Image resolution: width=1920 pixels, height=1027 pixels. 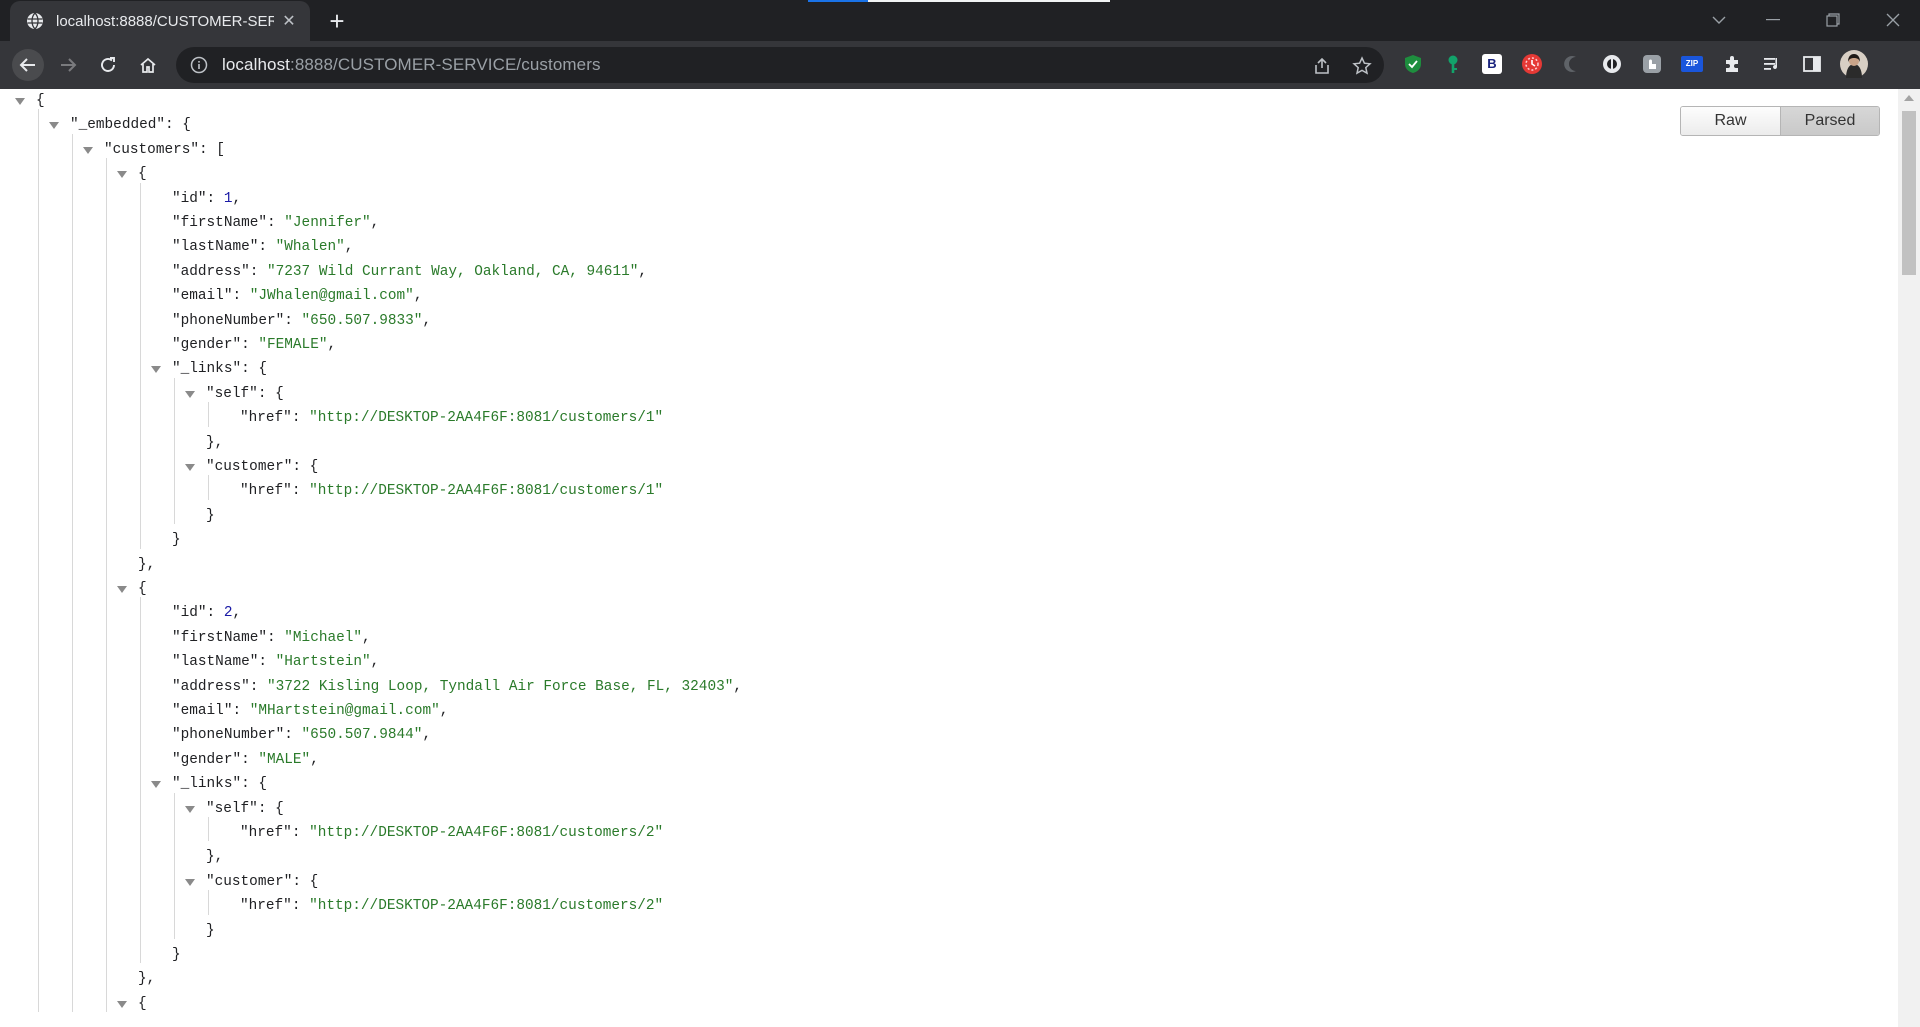 What do you see at coordinates (1909, 193) in the screenshot?
I see `scrollbar-thumb` at bounding box center [1909, 193].